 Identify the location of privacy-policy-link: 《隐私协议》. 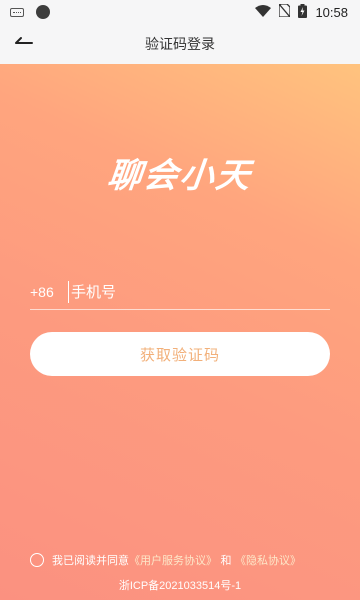
(268, 560).